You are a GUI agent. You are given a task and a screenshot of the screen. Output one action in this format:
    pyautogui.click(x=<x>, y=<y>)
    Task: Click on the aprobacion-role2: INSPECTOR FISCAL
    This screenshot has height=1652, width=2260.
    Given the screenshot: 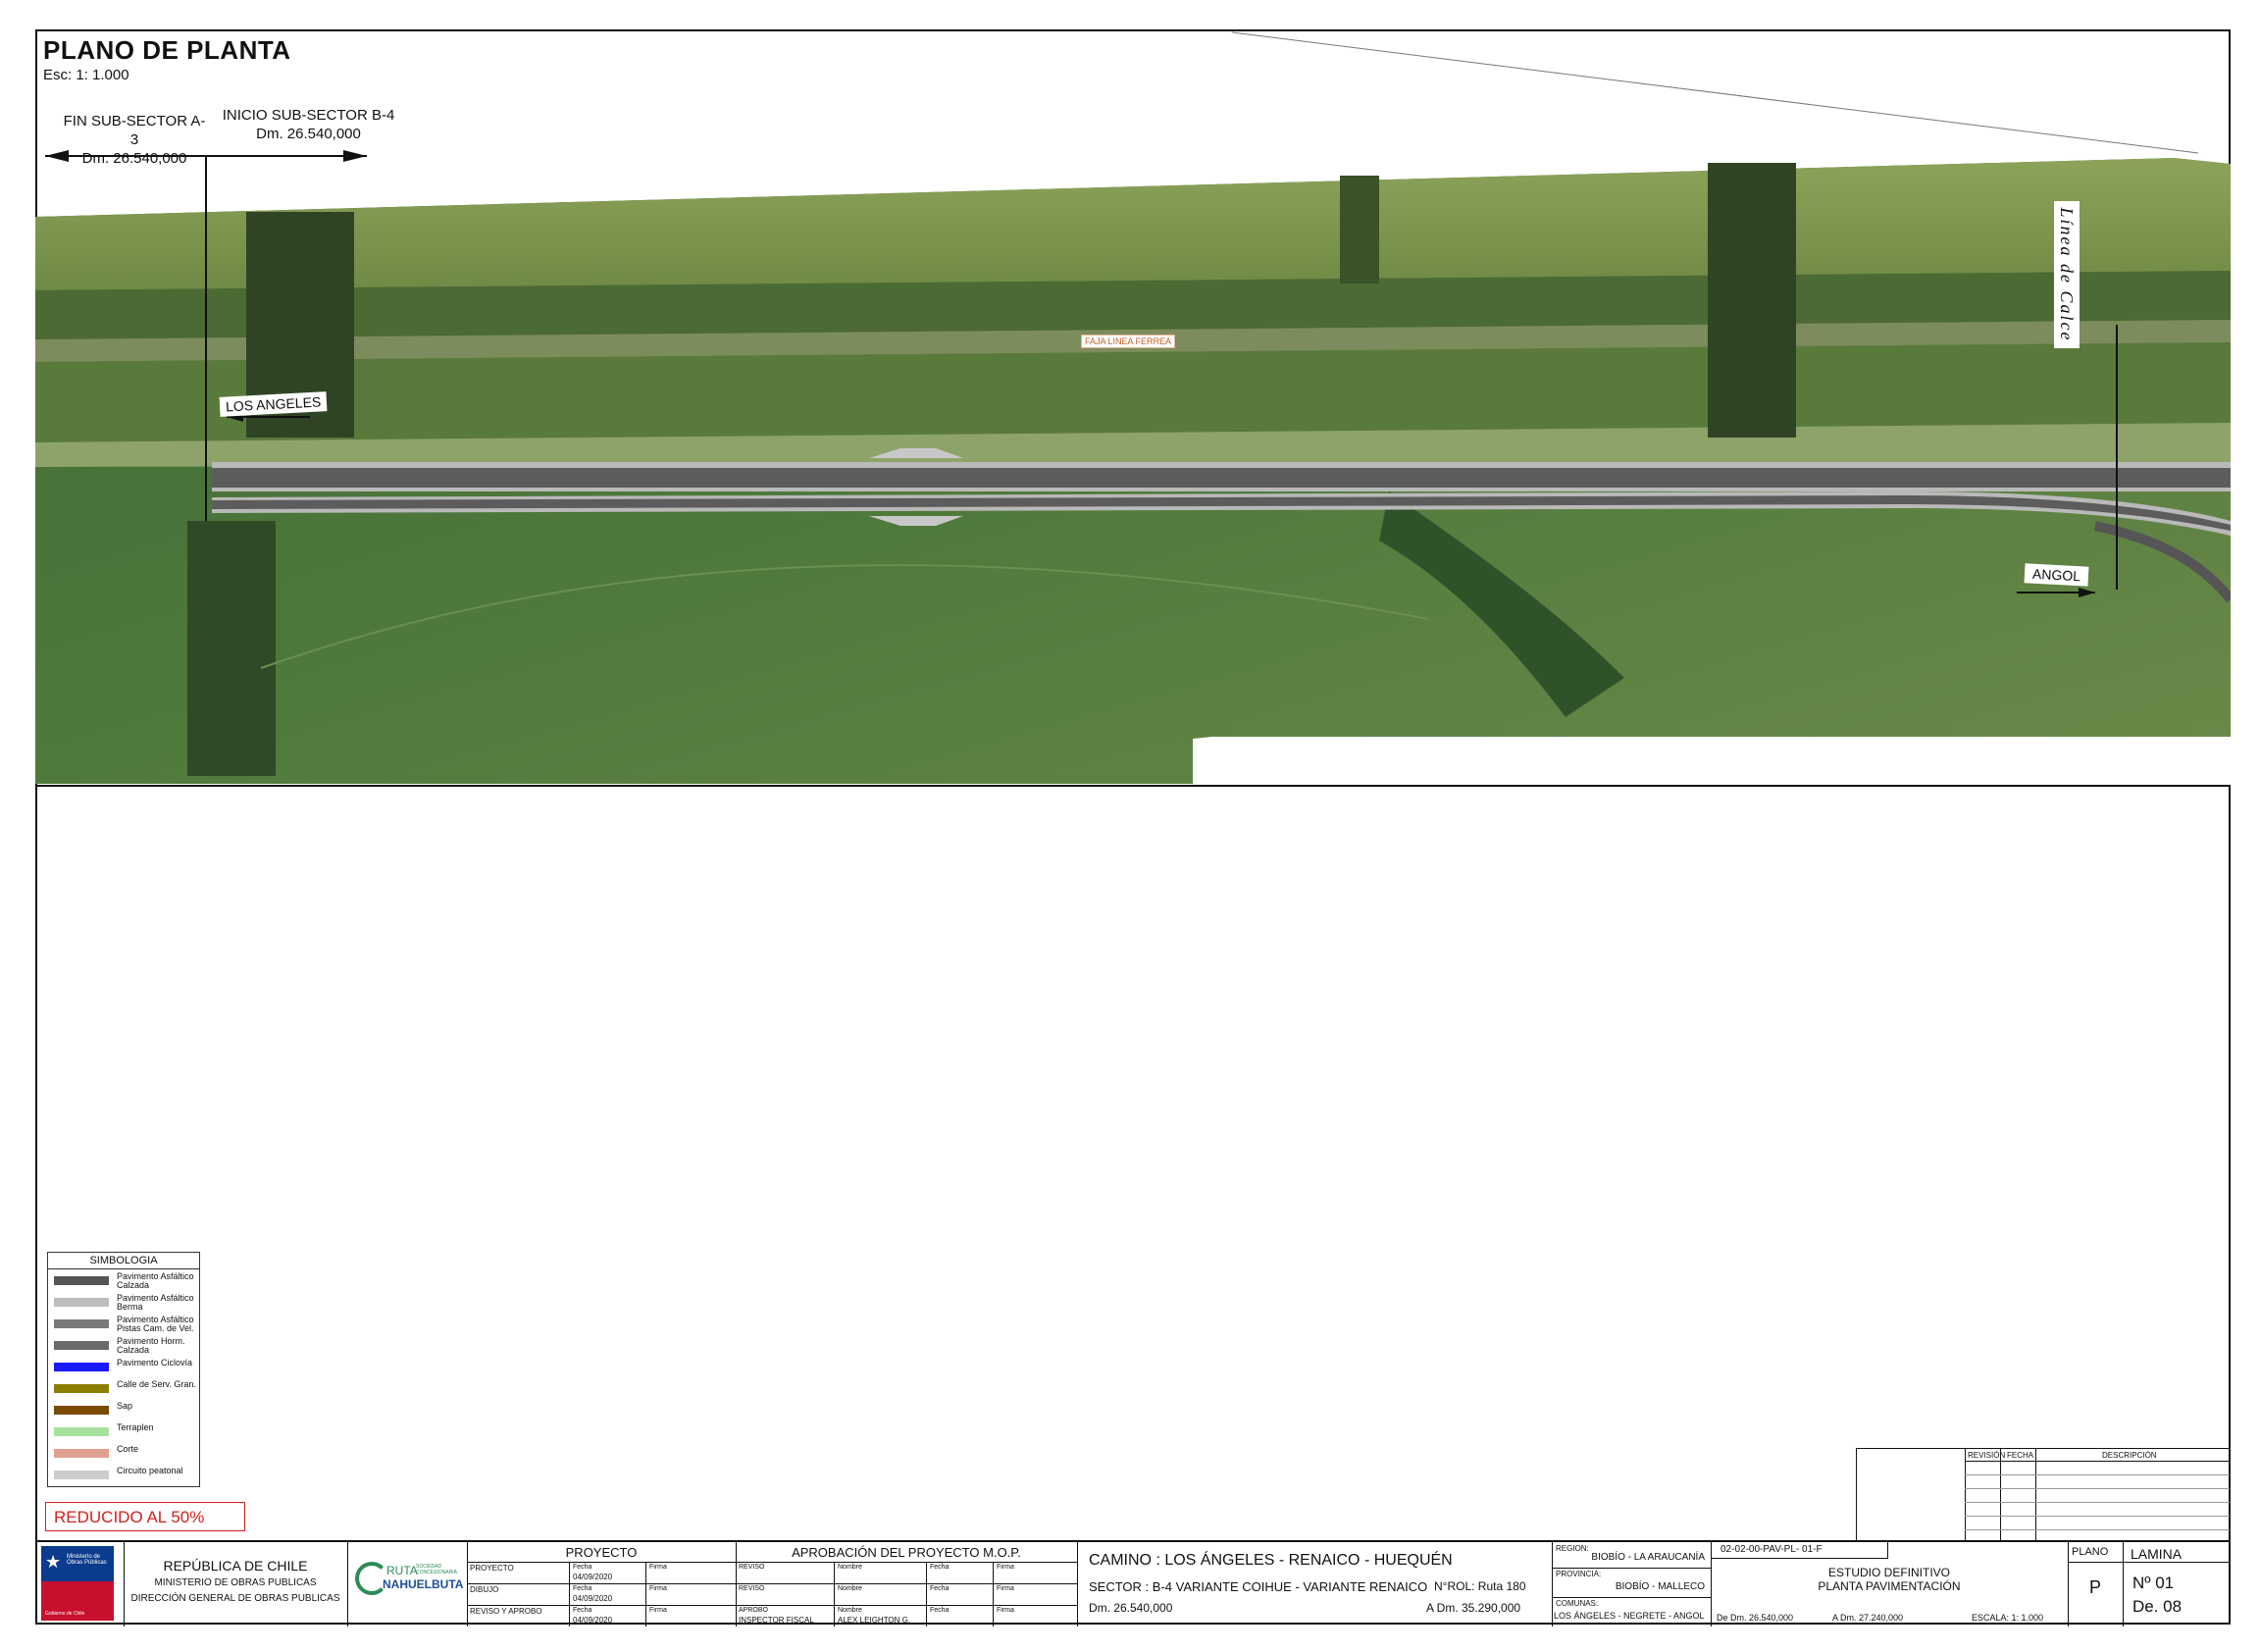 What is the action you would take?
    pyautogui.click(x=776, y=1620)
    